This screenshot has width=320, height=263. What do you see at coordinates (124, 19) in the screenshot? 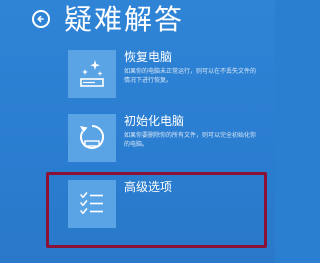
I see `page-title: 疑难解答` at bounding box center [124, 19].